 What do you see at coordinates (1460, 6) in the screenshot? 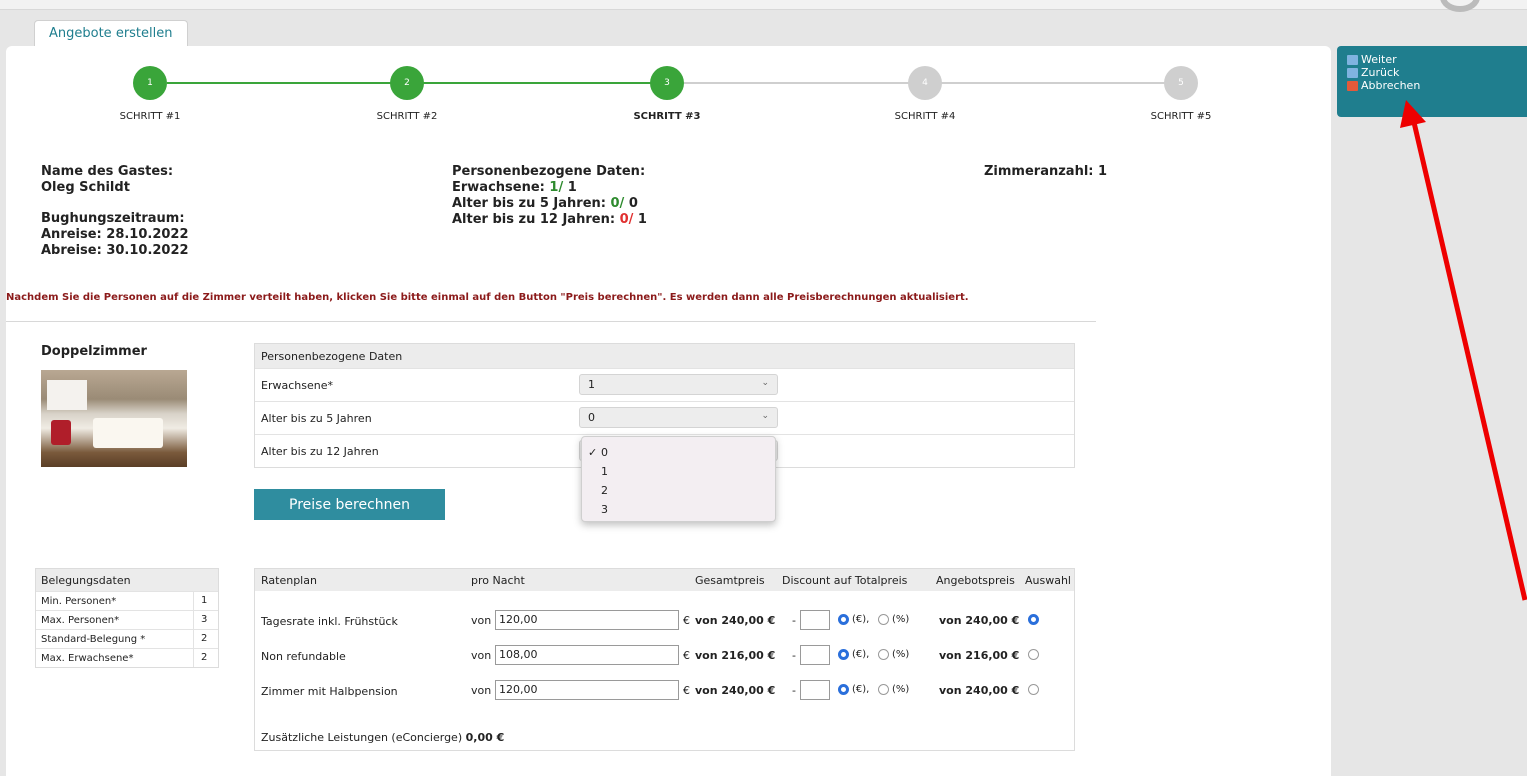
I see `logo-icon` at bounding box center [1460, 6].